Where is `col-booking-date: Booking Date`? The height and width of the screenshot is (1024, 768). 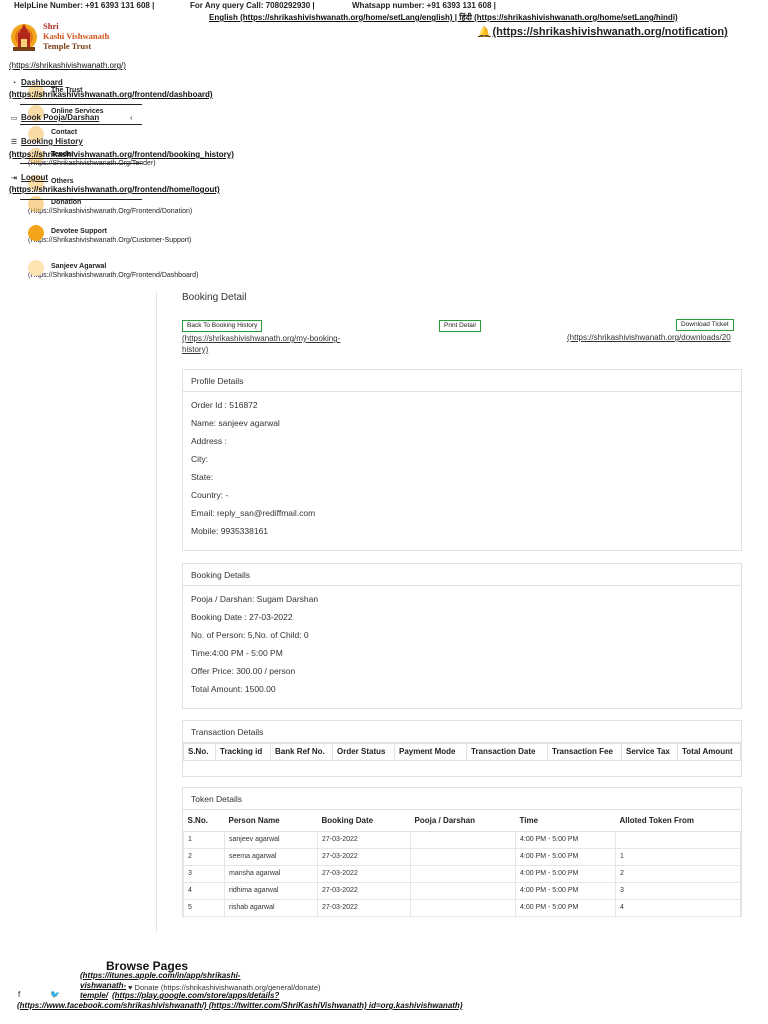 col-booking-date: Booking Date is located at coordinates (364, 821).